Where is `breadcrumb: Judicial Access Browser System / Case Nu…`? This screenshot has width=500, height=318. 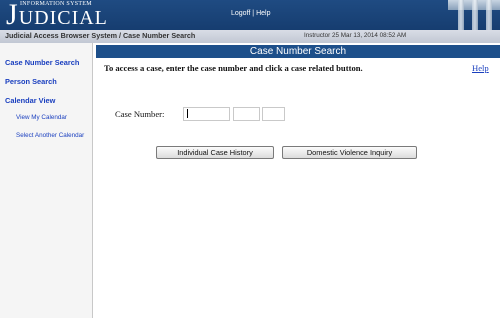 breadcrumb: Judicial Access Browser System / Case Nu… is located at coordinates (100, 35).